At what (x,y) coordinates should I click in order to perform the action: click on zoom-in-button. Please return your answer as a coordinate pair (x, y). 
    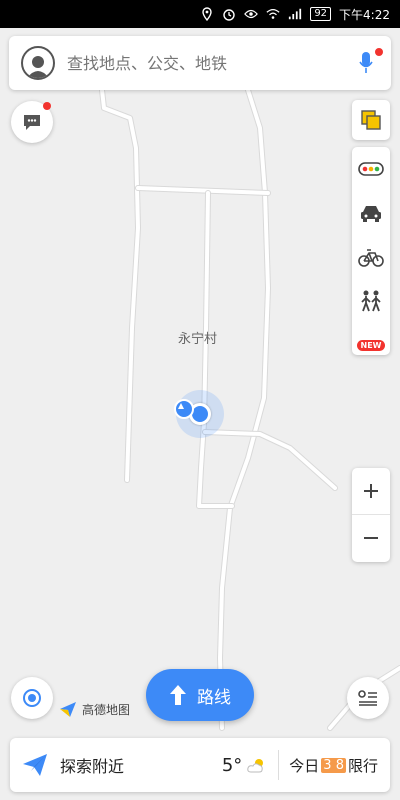
    Looking at the image, I should click on (371, 491).